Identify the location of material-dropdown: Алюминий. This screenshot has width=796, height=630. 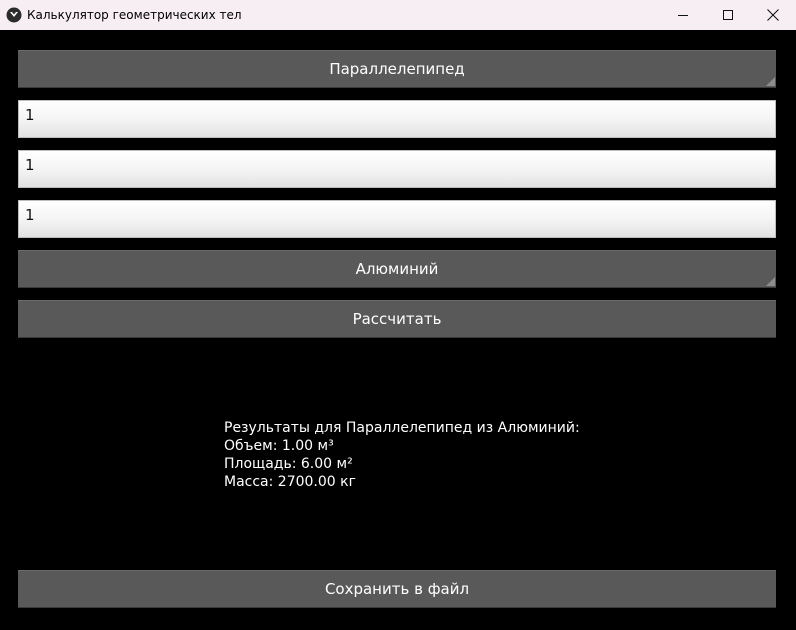
(397, 269).